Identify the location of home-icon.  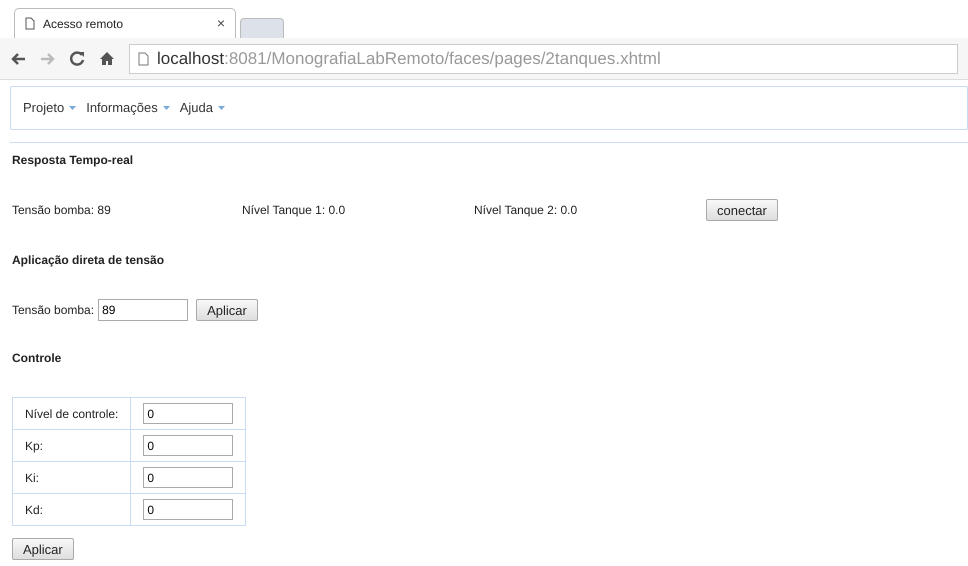
(107, 58).